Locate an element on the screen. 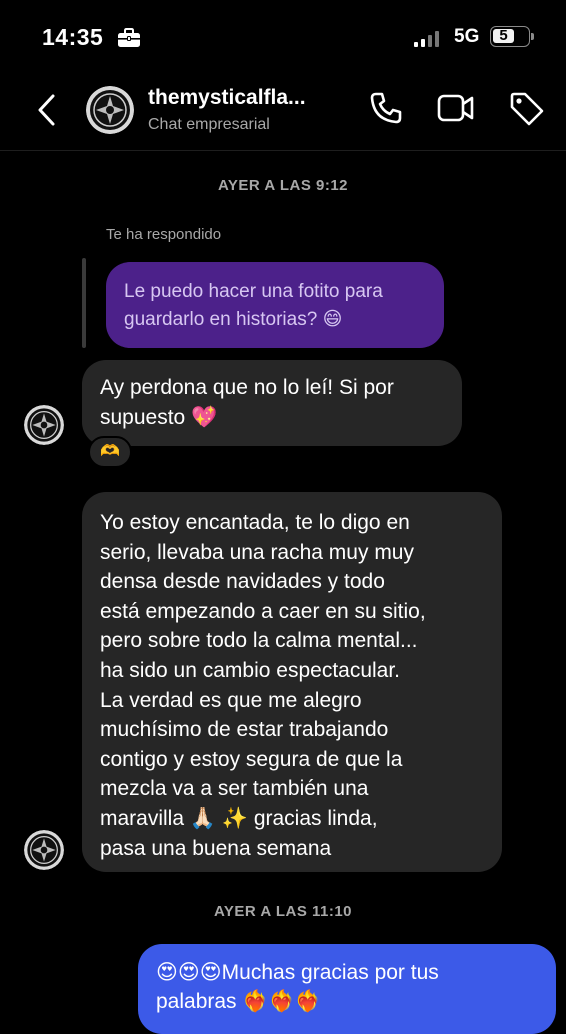 The image size is (566, 1034). message-line: palabras ❤️‍🔥❤️‍🔥❤️‍🔥 is located at coordinates (238, 1001).